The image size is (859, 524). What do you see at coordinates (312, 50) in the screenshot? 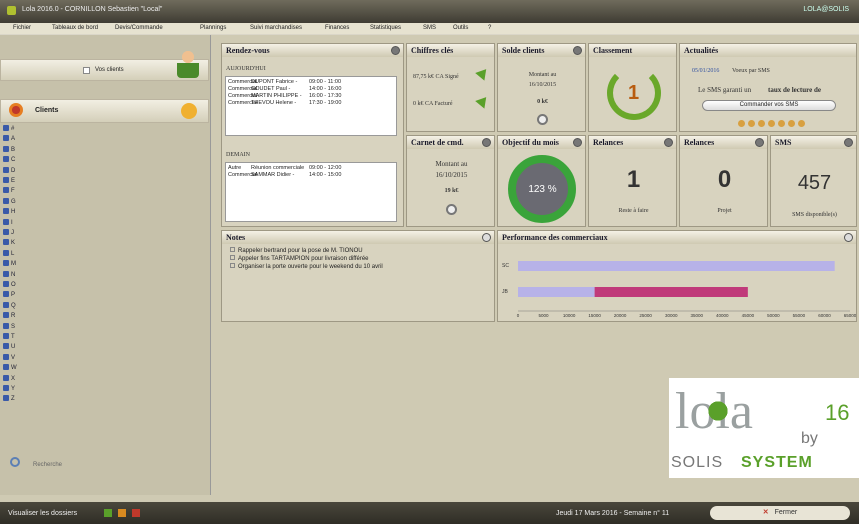
I see `rdv-title: Rendez-vous` at bounding box center [312, 50].